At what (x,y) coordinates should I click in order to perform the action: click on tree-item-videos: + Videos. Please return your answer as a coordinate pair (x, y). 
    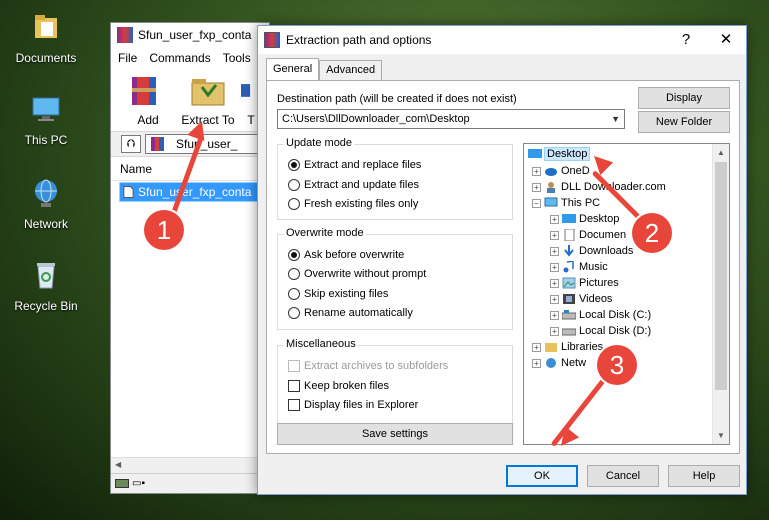
    Looking at the image, I should click on (581, 299).